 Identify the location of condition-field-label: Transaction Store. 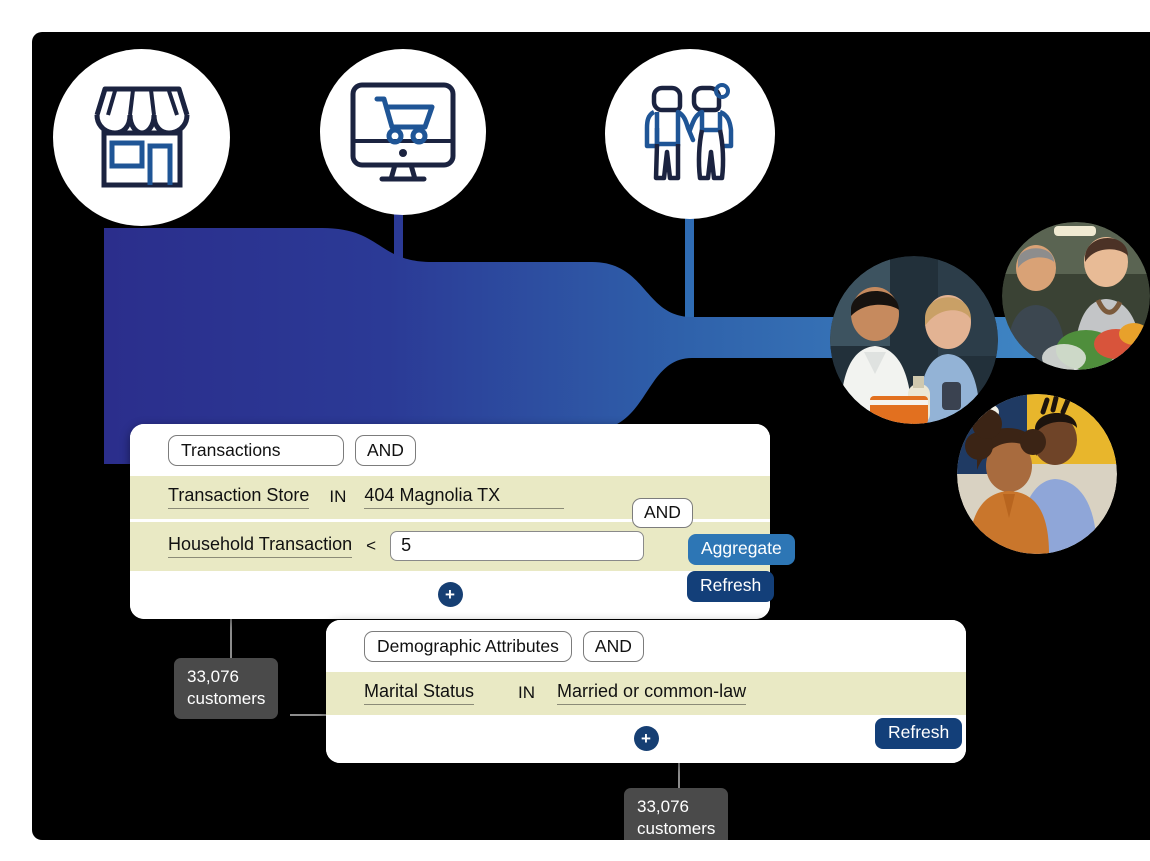
(239, 497).